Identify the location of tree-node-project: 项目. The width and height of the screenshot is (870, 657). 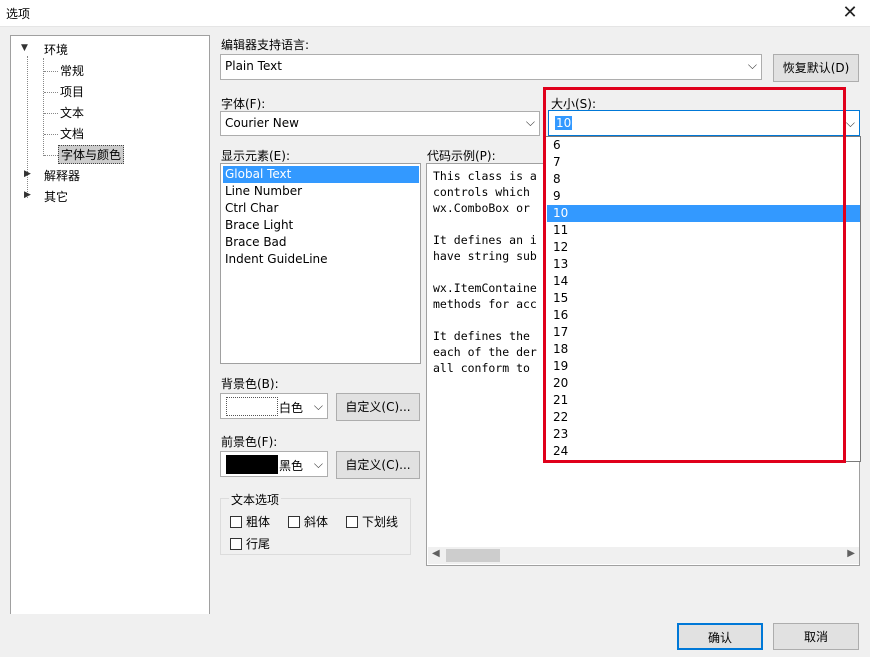
(72, 91).